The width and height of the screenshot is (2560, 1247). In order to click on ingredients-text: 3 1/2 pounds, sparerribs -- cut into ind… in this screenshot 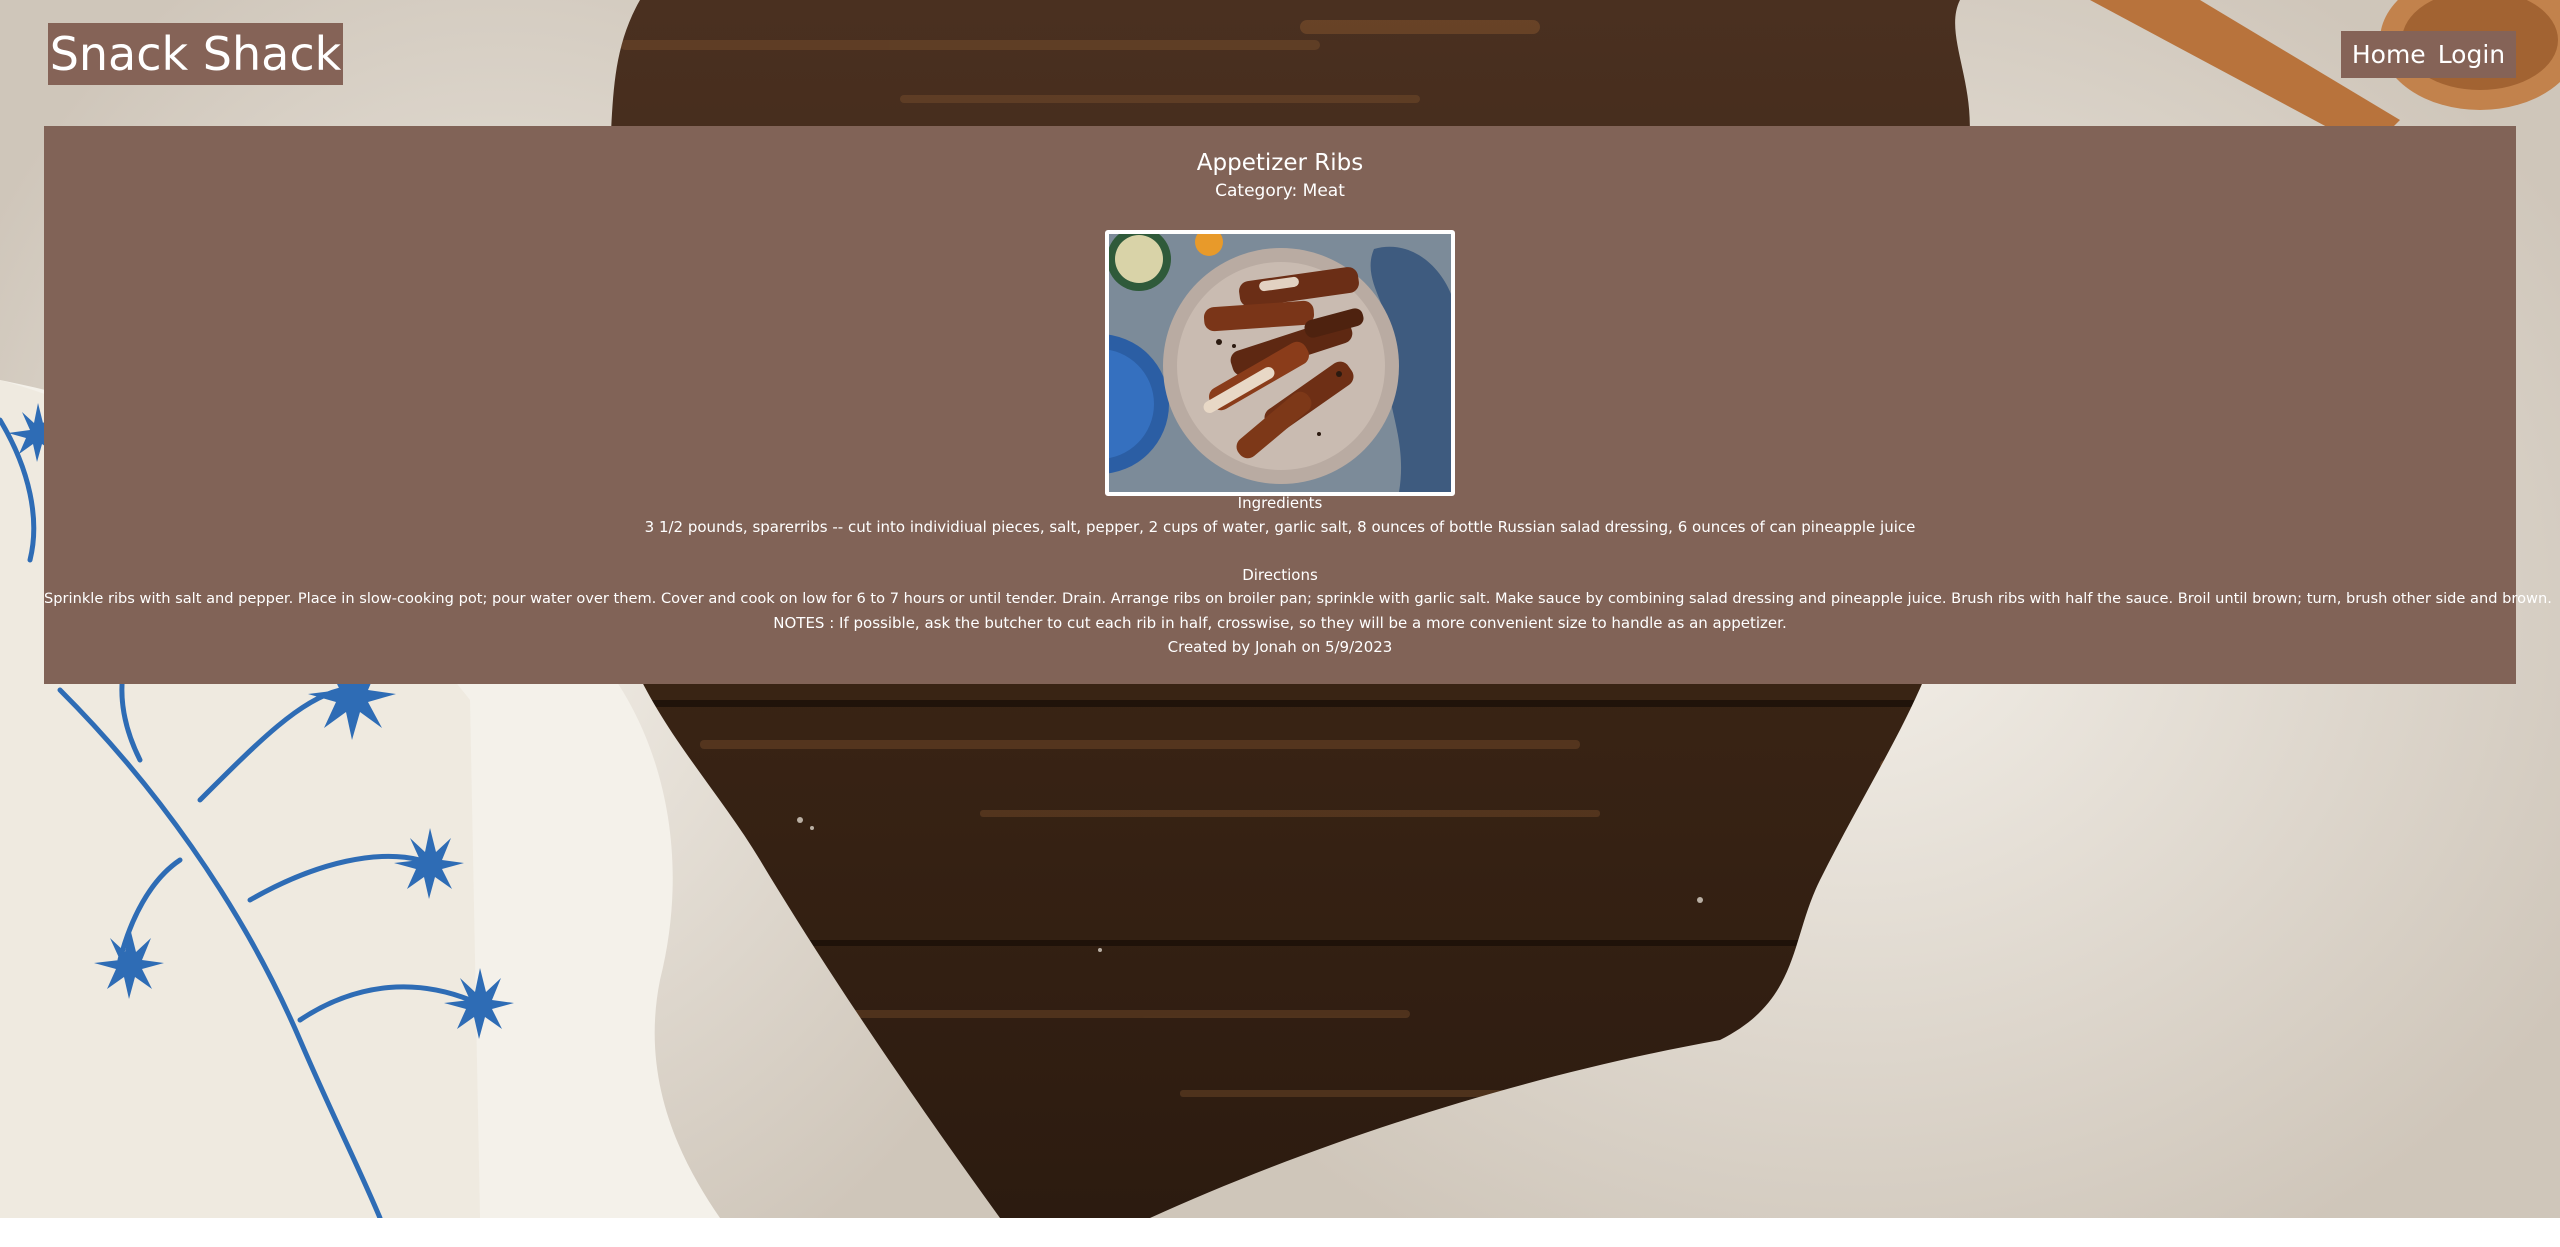, I will do `click(1280, 527)`.